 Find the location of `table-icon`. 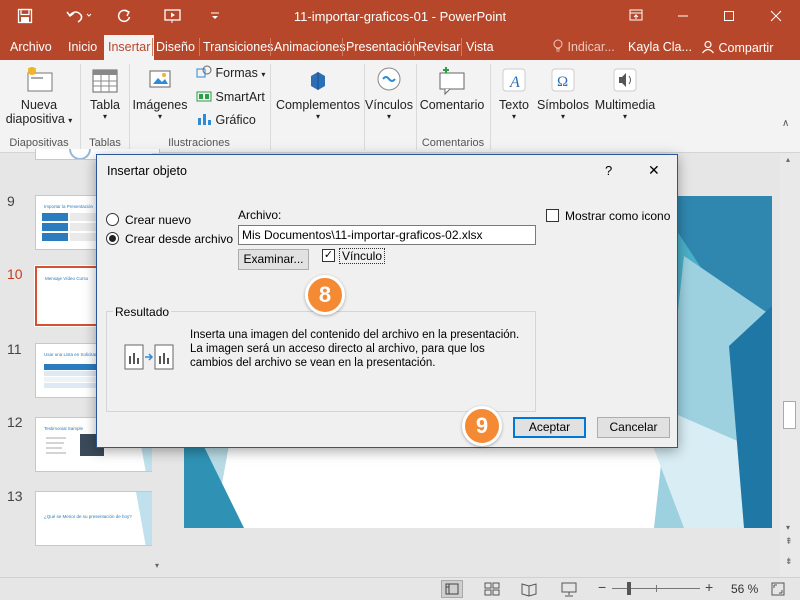

table-icon is located at coordinates (105, 81).